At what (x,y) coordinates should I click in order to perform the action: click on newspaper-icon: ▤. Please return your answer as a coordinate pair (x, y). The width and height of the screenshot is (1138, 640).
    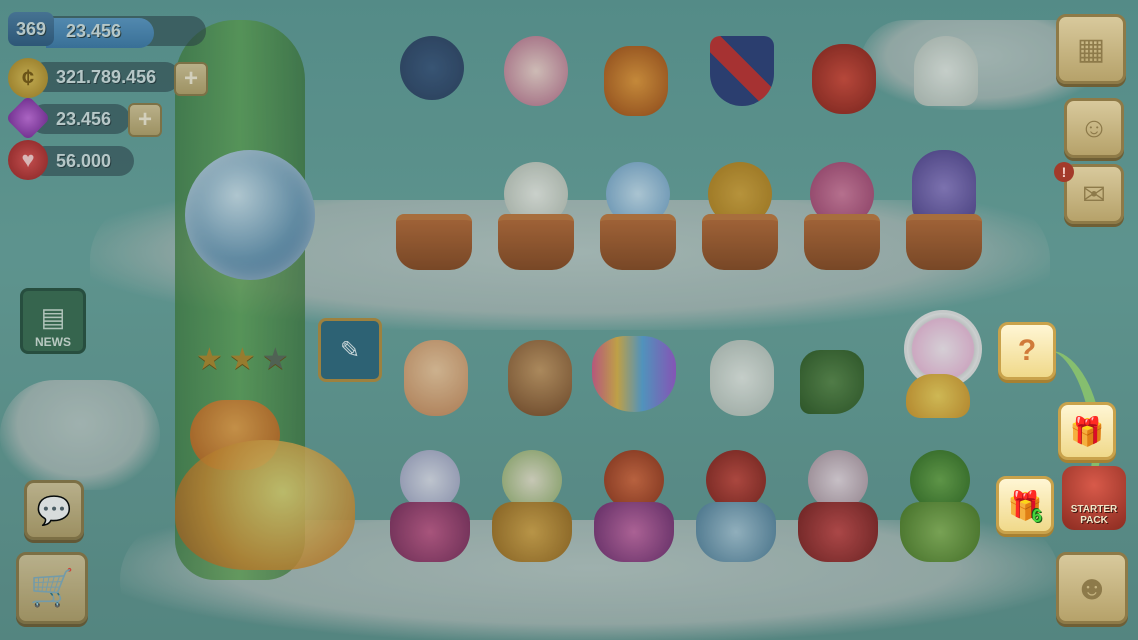
    Looking at the image, I should click on (53, 317).